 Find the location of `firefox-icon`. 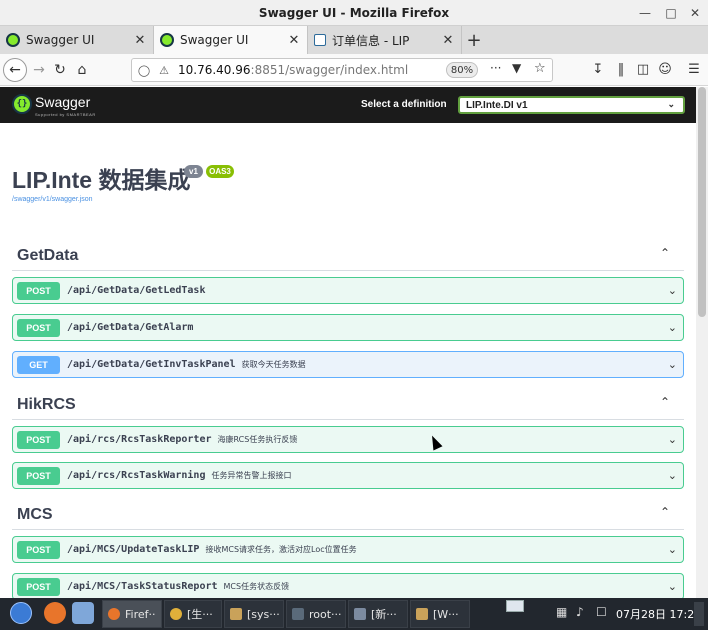

firefox-icon is located at coordinates (114, 614).